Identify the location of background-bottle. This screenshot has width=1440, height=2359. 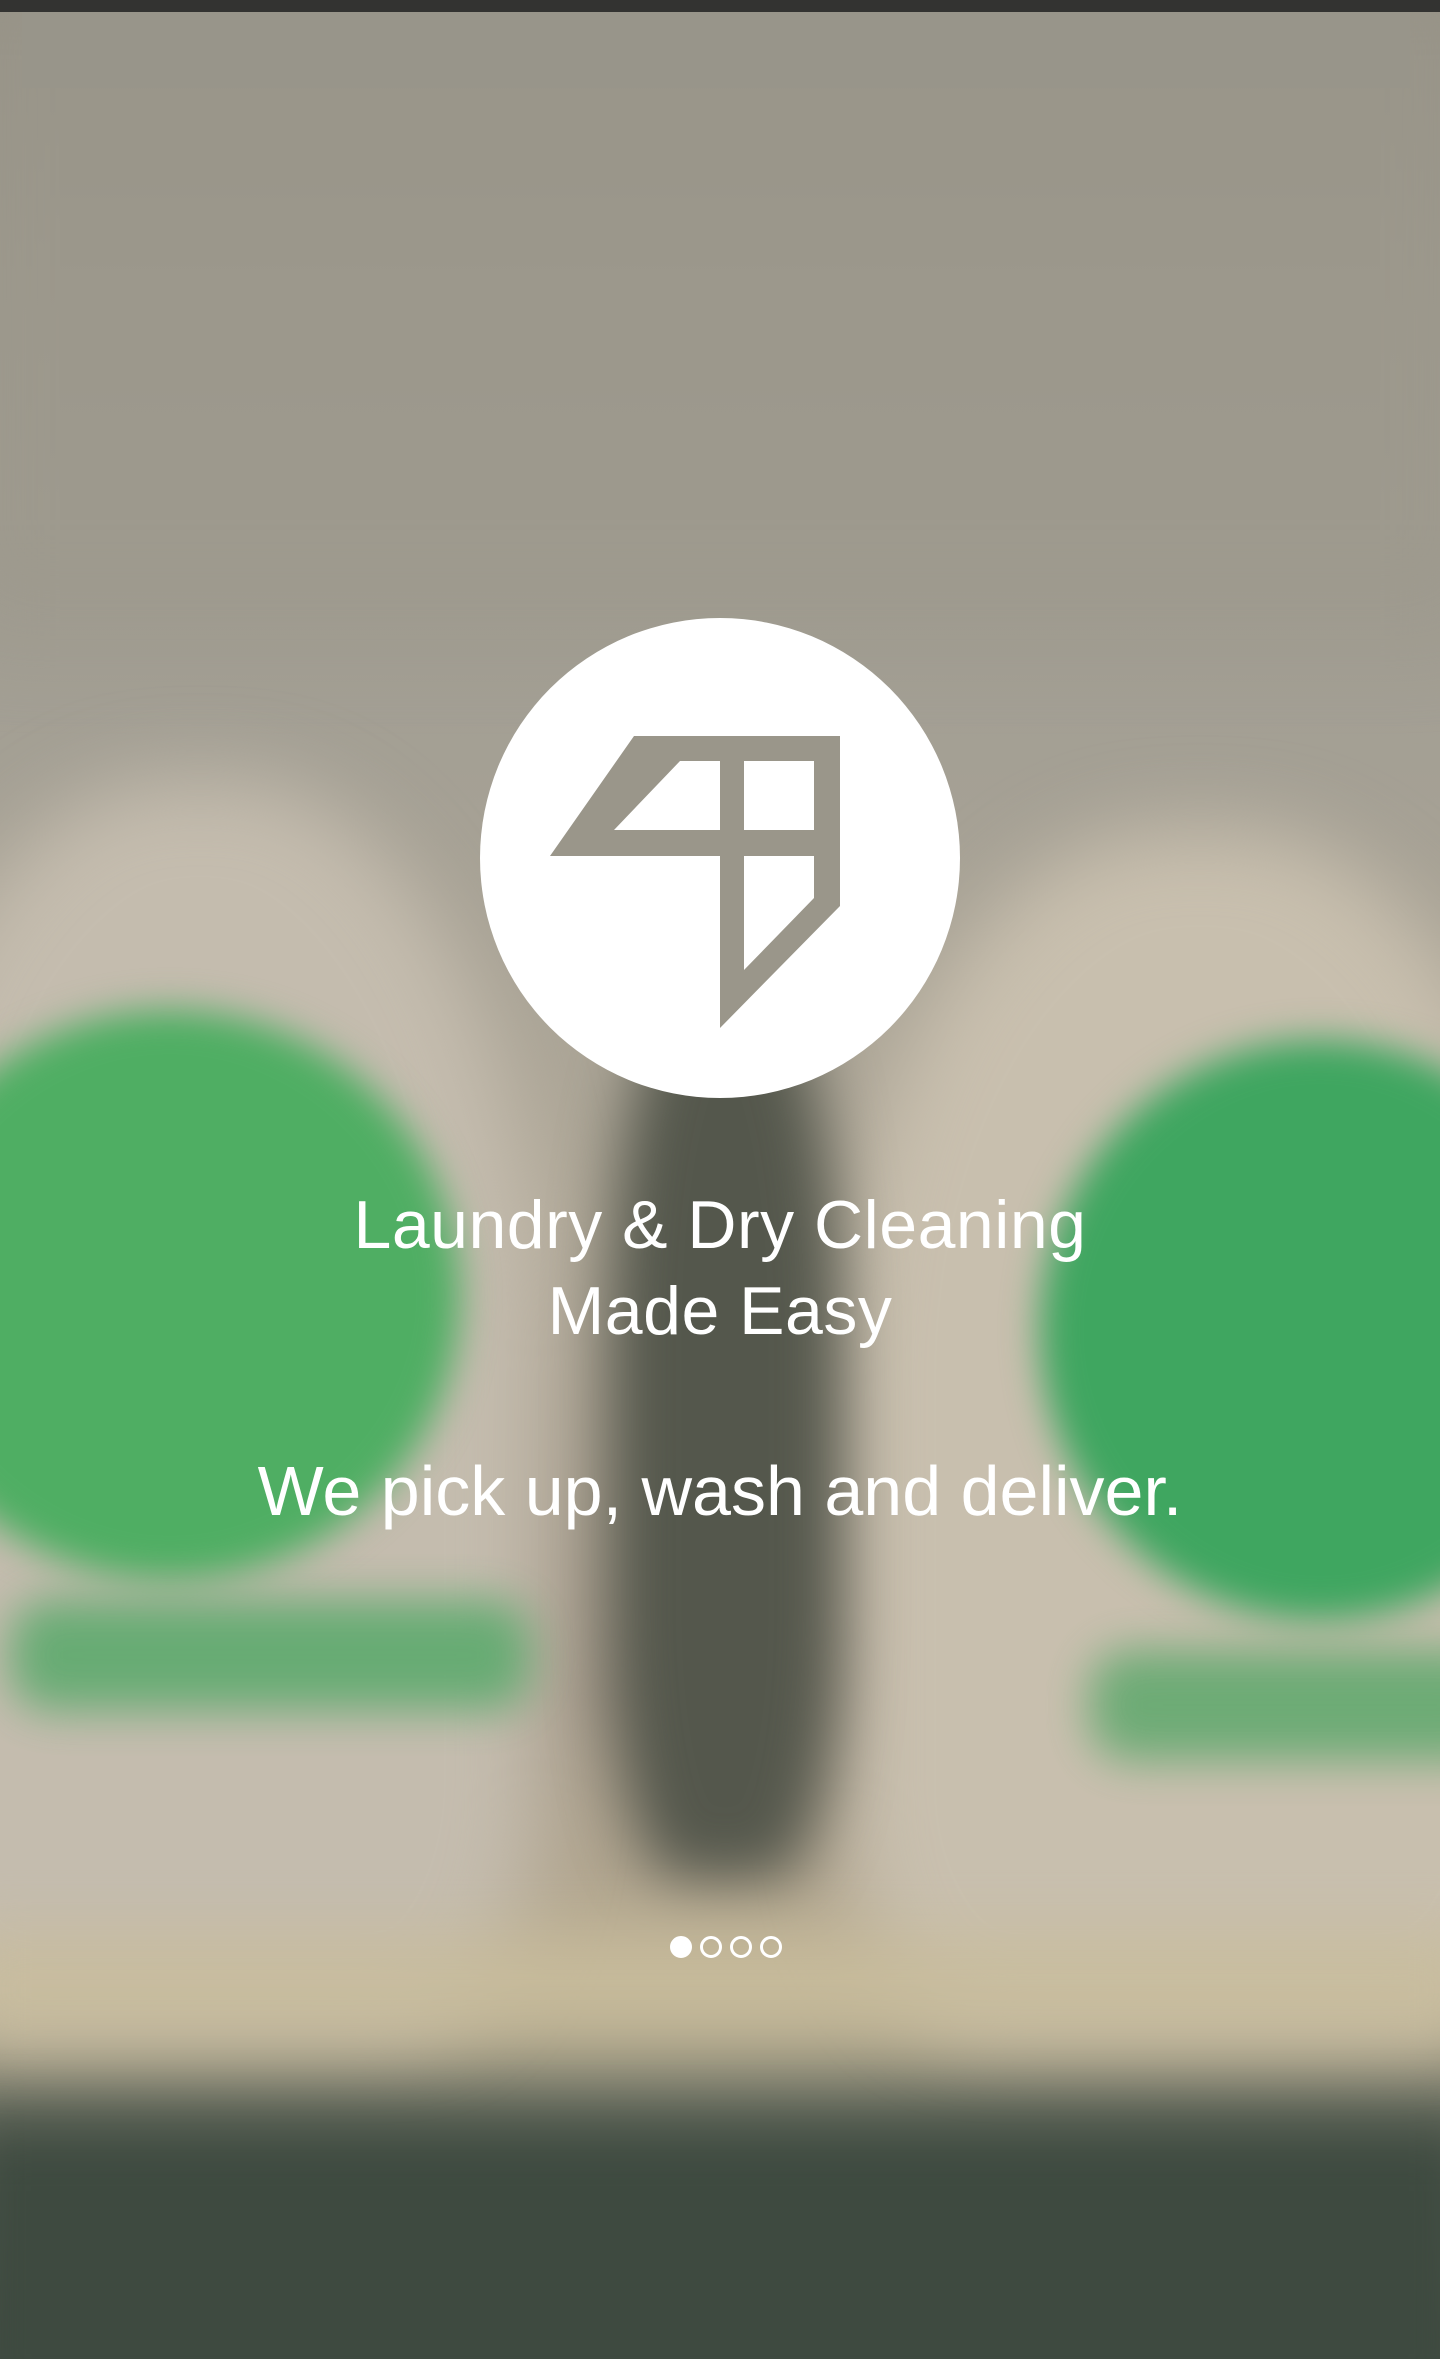
(725, 1430).